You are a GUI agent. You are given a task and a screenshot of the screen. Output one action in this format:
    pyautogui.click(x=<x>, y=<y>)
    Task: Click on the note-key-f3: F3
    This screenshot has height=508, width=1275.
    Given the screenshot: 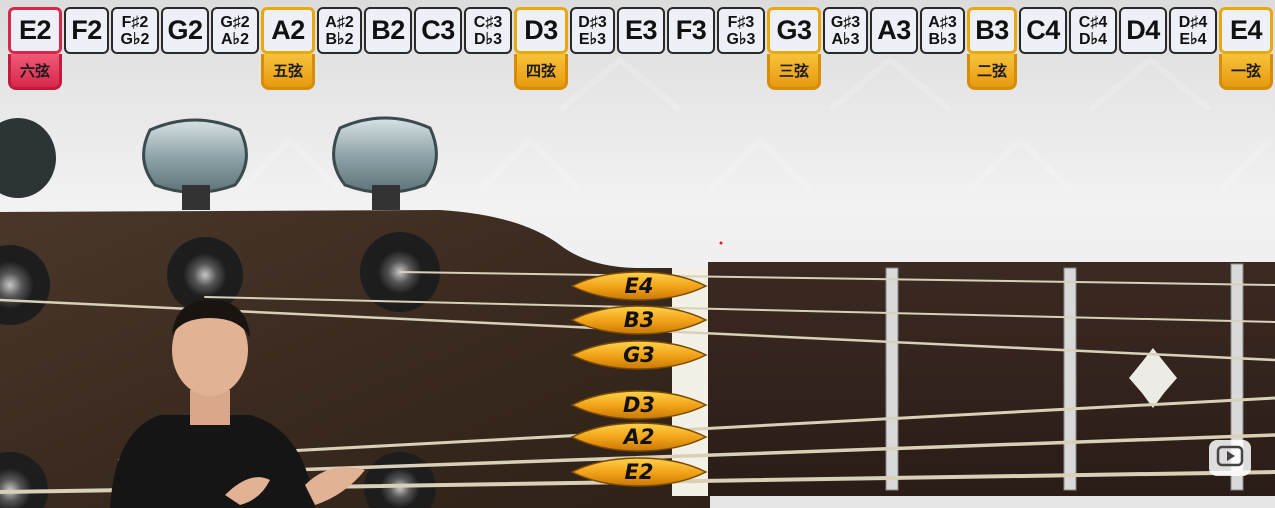 What is the action you would take?
    pyautogui.click(x=691, y=30)
    